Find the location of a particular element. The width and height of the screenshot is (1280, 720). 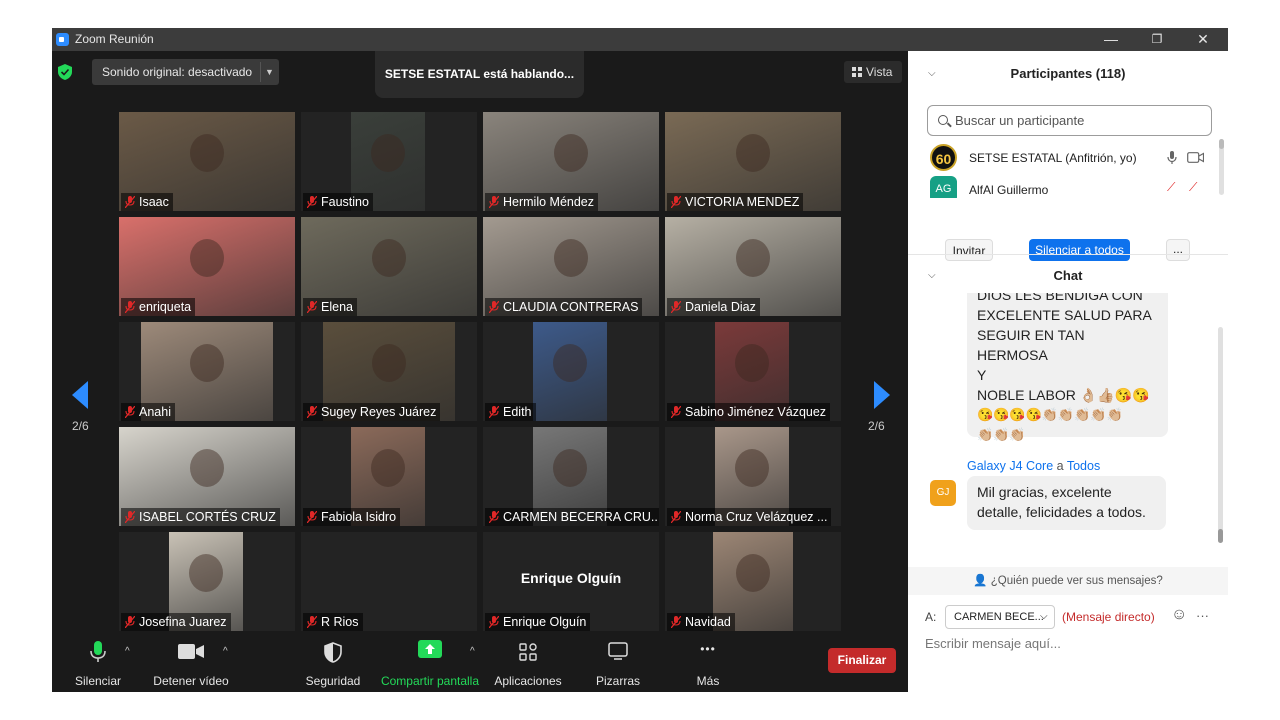

share-screen-button: Compartir pantalla is located at coordinates (430, 663).